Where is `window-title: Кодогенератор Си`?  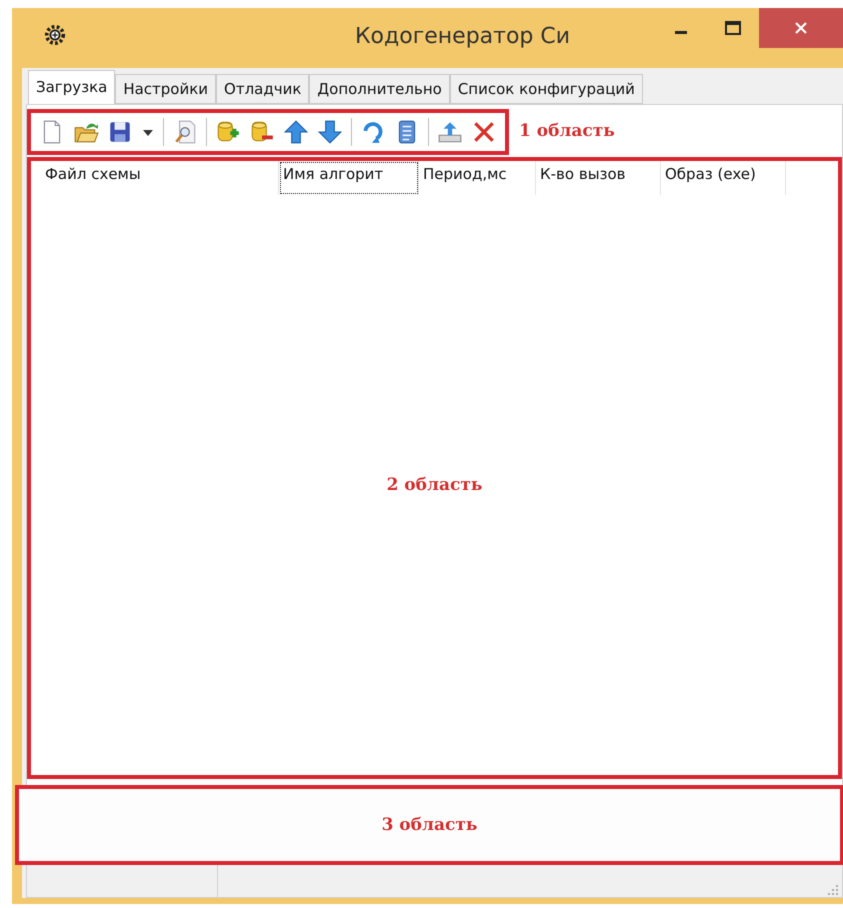 window-title: Кодогенератор Си is located at coordinates (462, 36).